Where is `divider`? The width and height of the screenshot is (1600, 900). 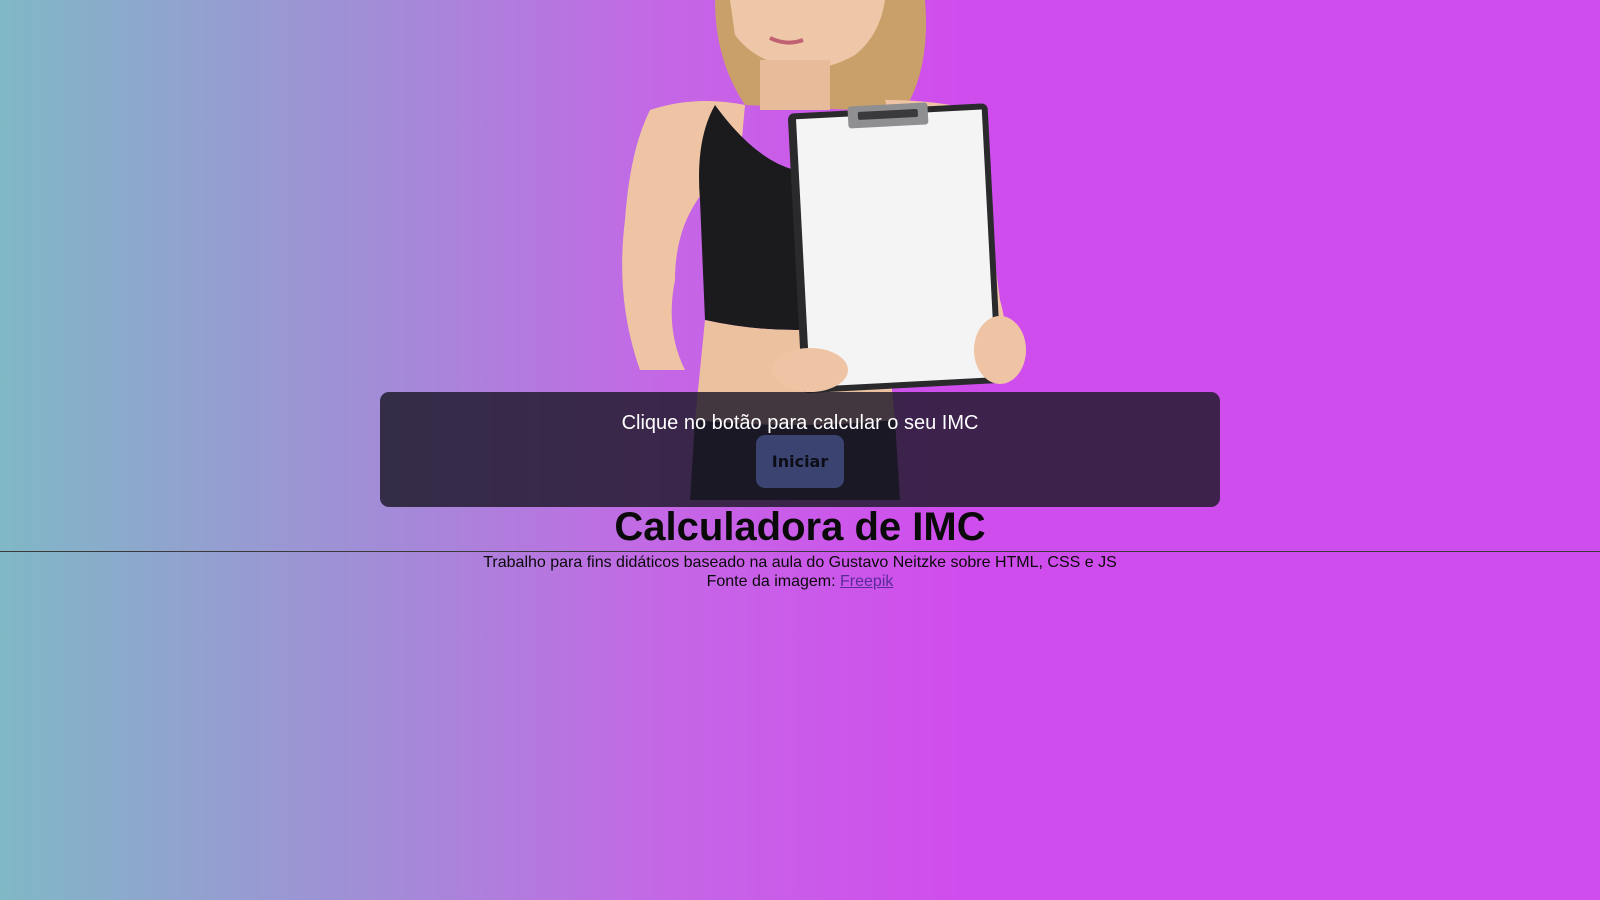
divider is located at coordinates (800, 551).